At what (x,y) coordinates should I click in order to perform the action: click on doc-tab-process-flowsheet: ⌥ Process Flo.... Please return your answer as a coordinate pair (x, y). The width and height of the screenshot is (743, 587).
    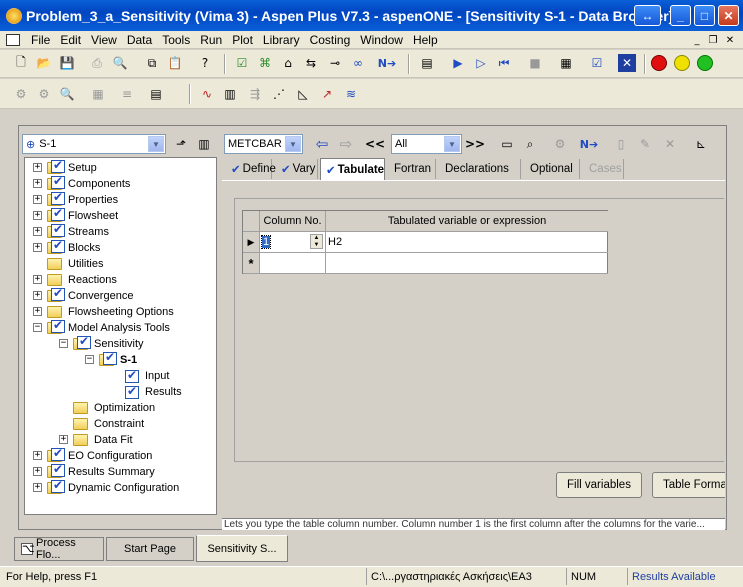
    Looking at the image, I should click on (59, 549).